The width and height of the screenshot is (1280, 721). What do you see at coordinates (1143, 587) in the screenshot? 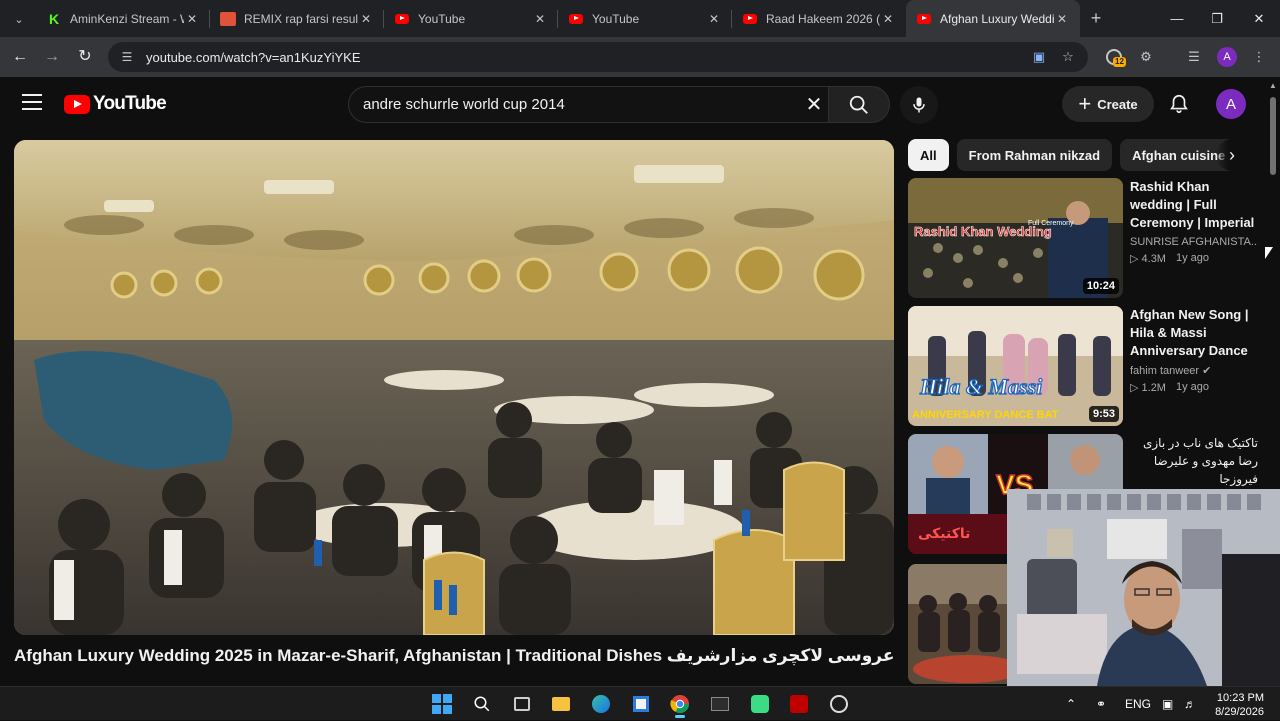
I see `webcam-overlay` at bounding box center [1143, 587].